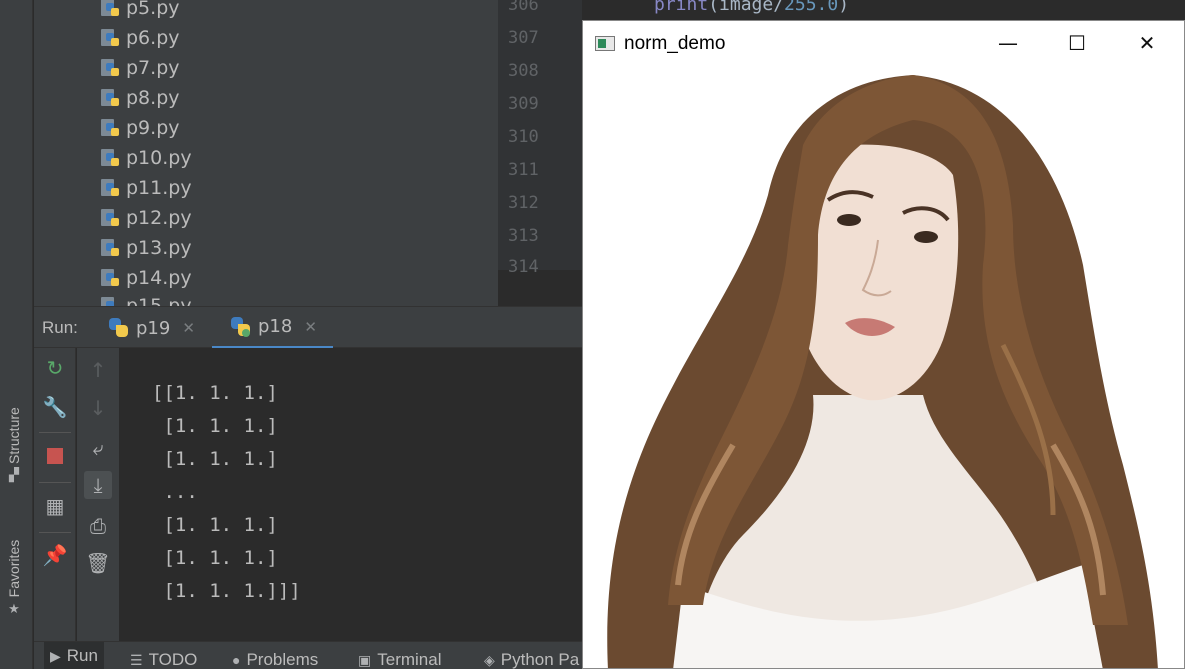 This screenshot has width=1185, height=669. I want to click on structure-tool-tab: ▞ Structure, so click(14, 444).